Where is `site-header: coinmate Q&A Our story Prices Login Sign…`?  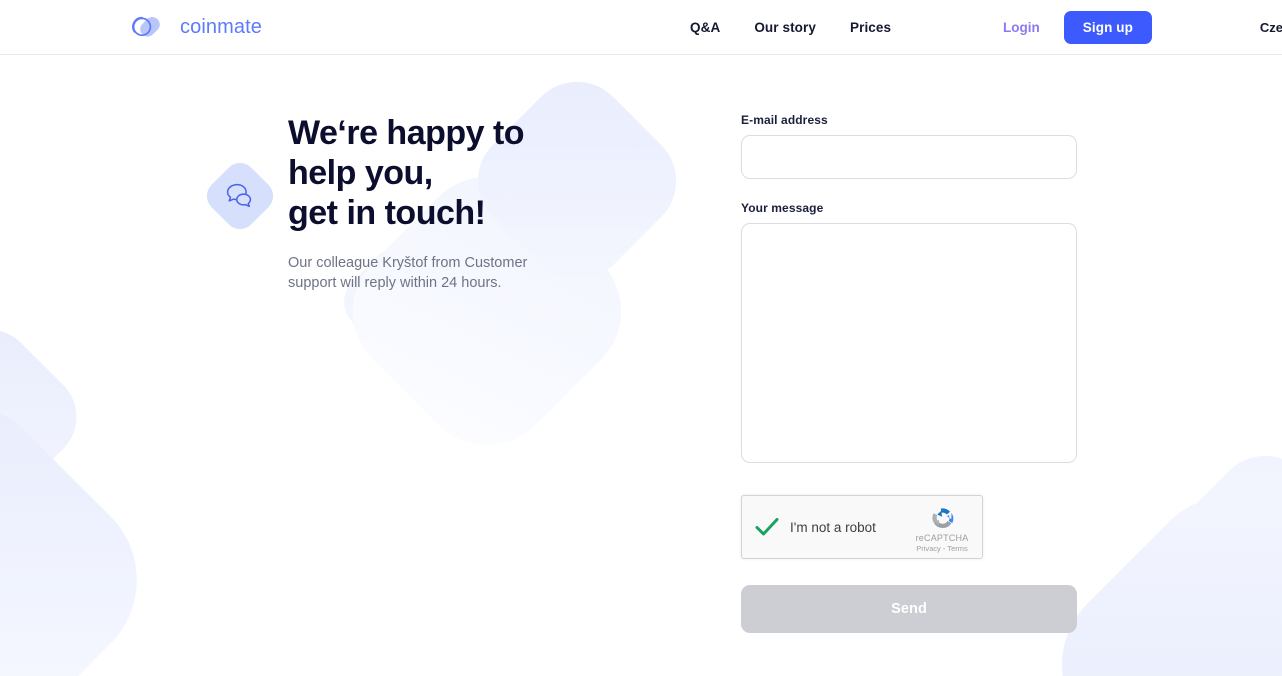
site-header: coinmate Q&A Our story Prices Login Sign… is located at coordinates (641, 27).